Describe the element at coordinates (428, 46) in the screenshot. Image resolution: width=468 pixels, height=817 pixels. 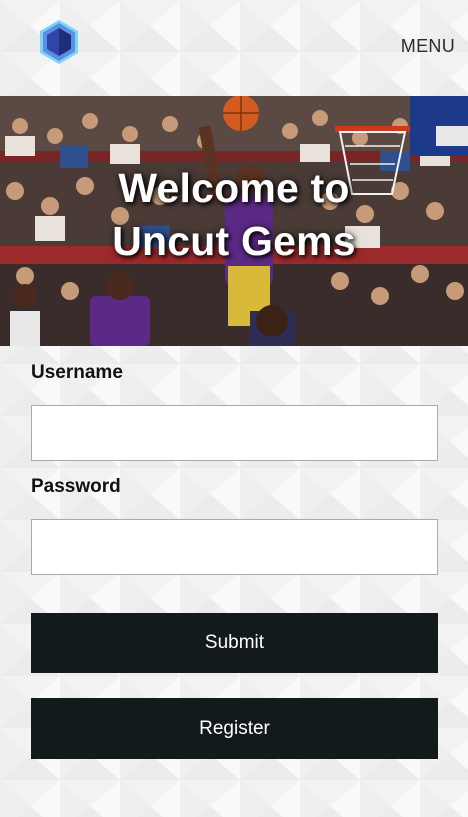
I see `menu-button: MENU` at that location.